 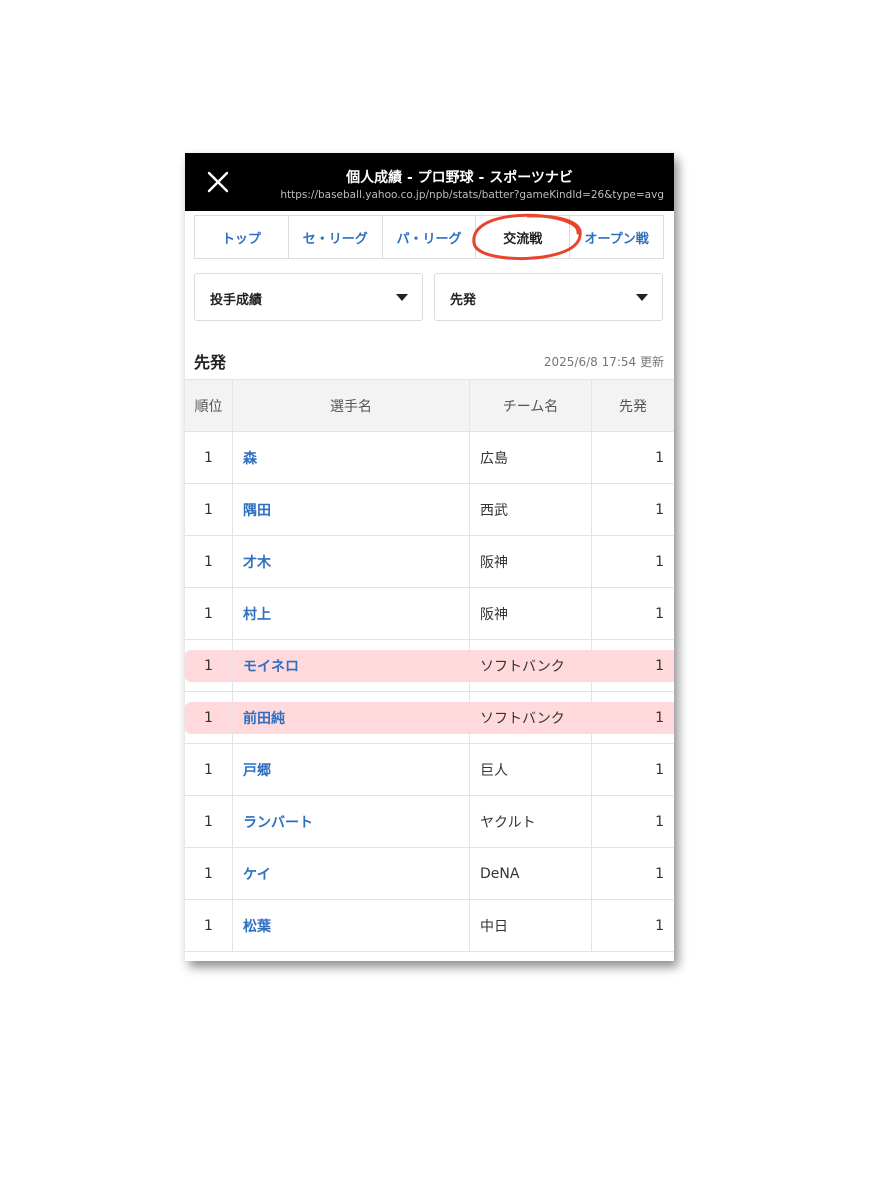 I want to click on header-team: チーム名, so click(x=531, y=405).